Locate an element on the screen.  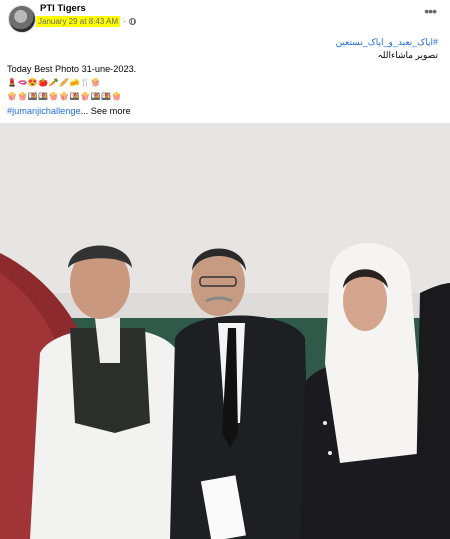
emoji-row: 💄🫦😍🍅🥕🥖🧀🍴🍿 is located at coordinates (54, 82).